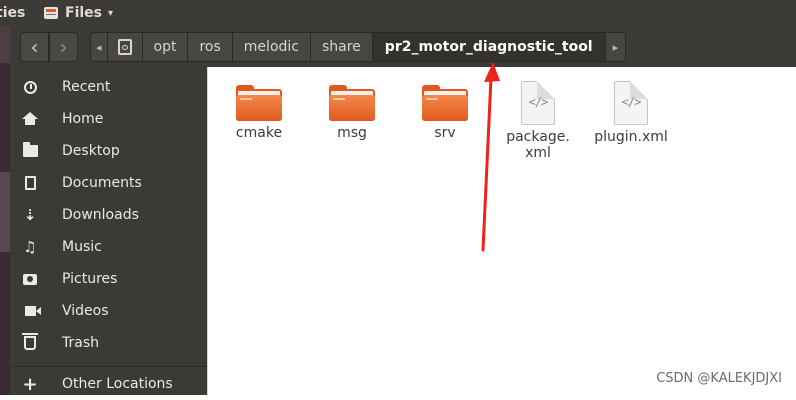  Describe the element at coordinates (108, 343) in the screenshot. I see `sidebar-item-trash: Trash` at that location.